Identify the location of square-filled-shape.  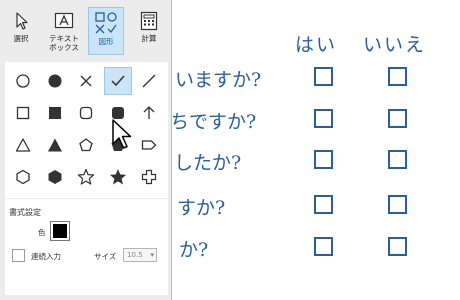
(55, 113).